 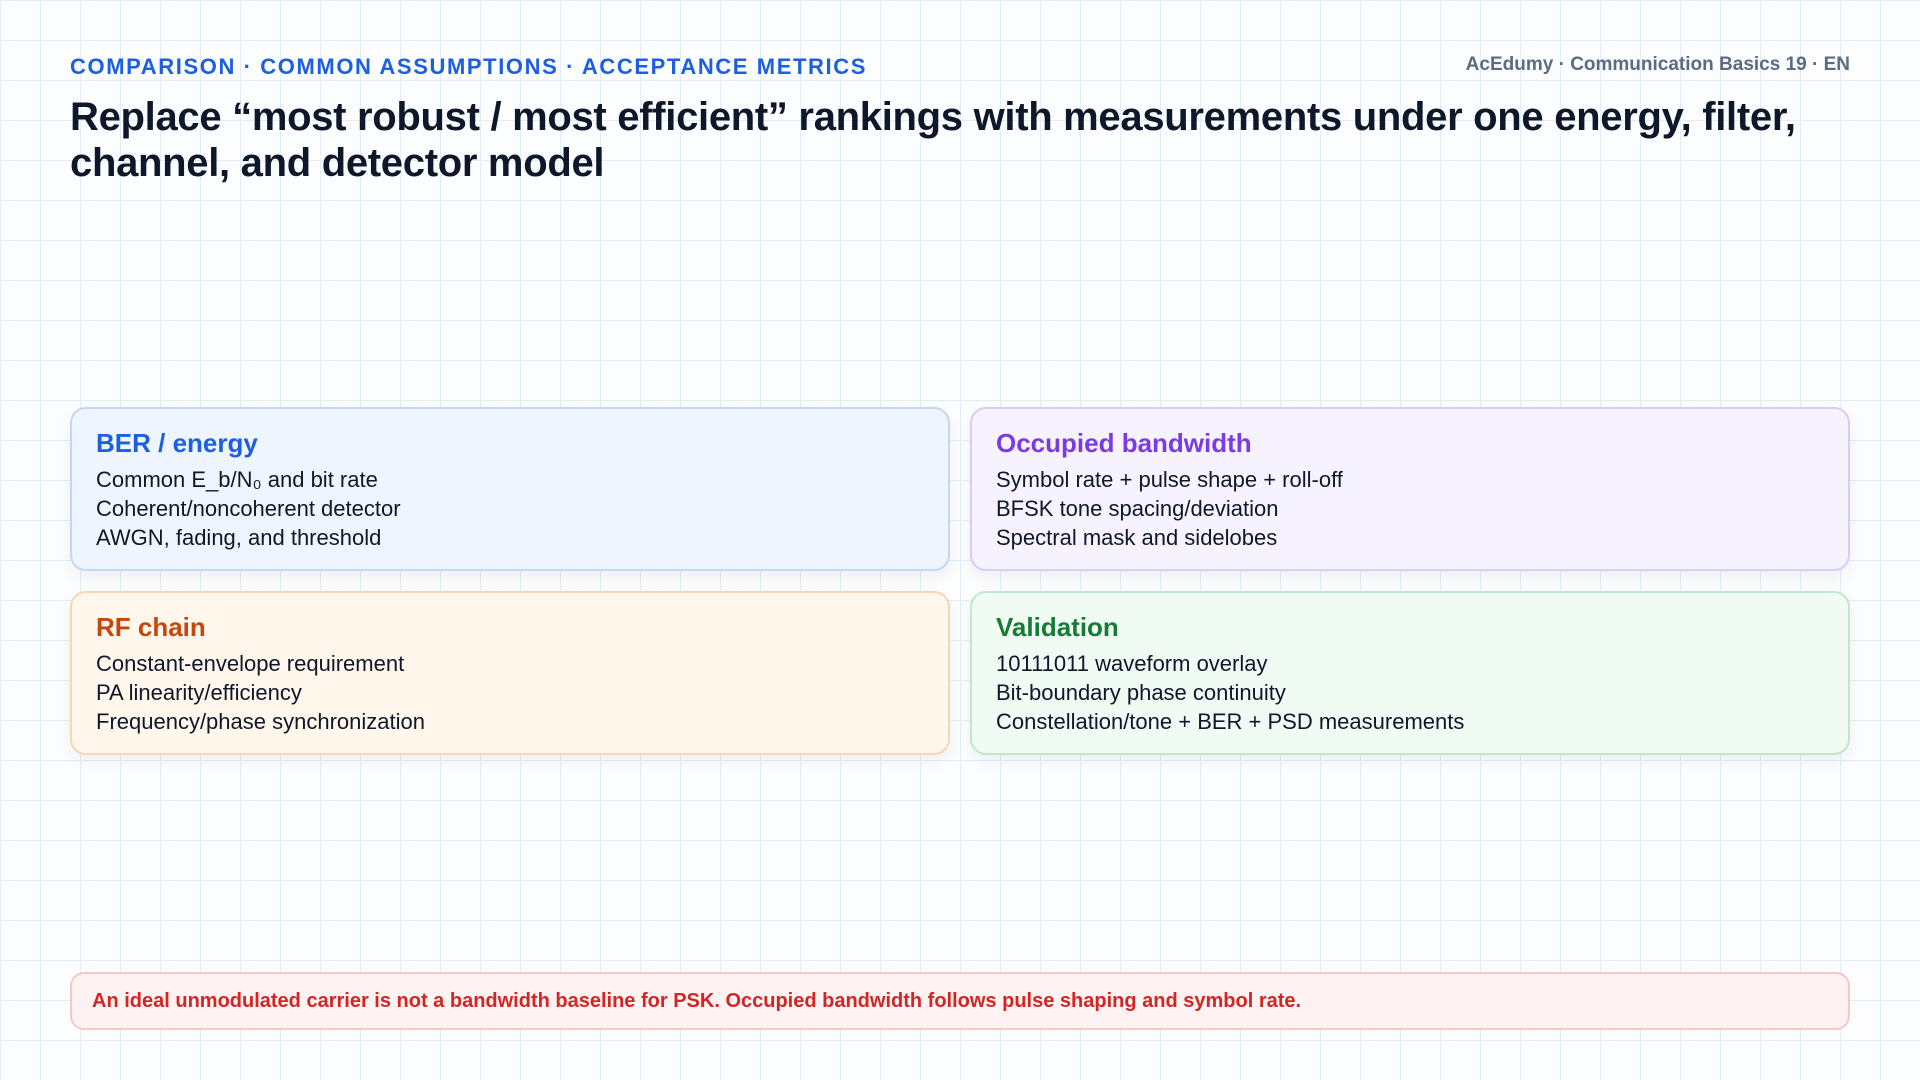 I want to click on brand-label: AcEdumy · Communication Basics 19 · EN, so click(x=1657, y=64).